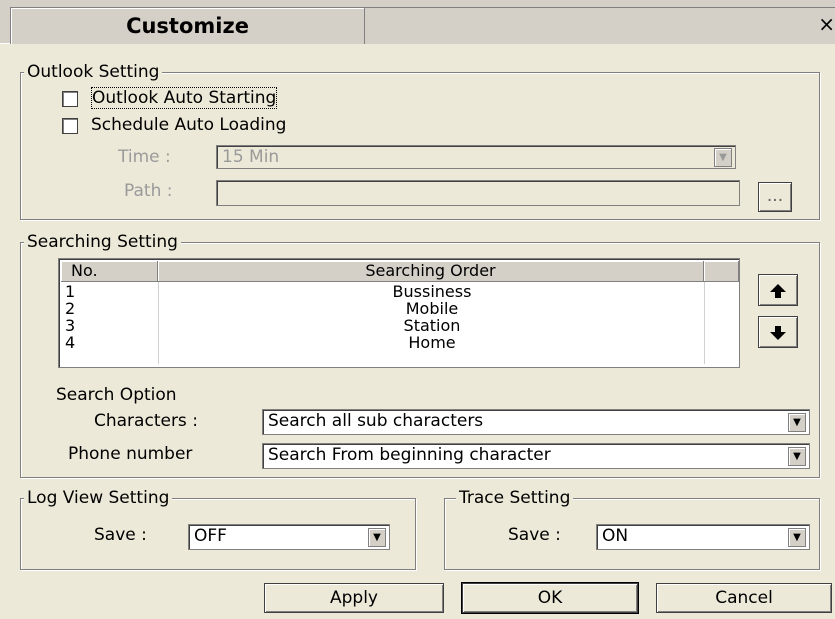 Image resolution: width=835 pixels, height=619 pixels. I want to click on trace-setting-legend: Trace Setting, so click(515, 498).